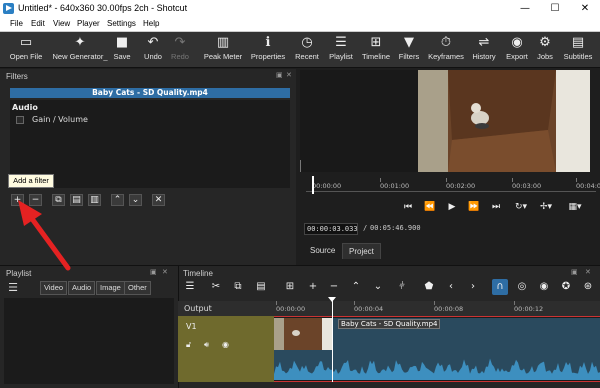 The image size is (600, 388). I want to click on eye-icon: ◉, so click(225, 344).